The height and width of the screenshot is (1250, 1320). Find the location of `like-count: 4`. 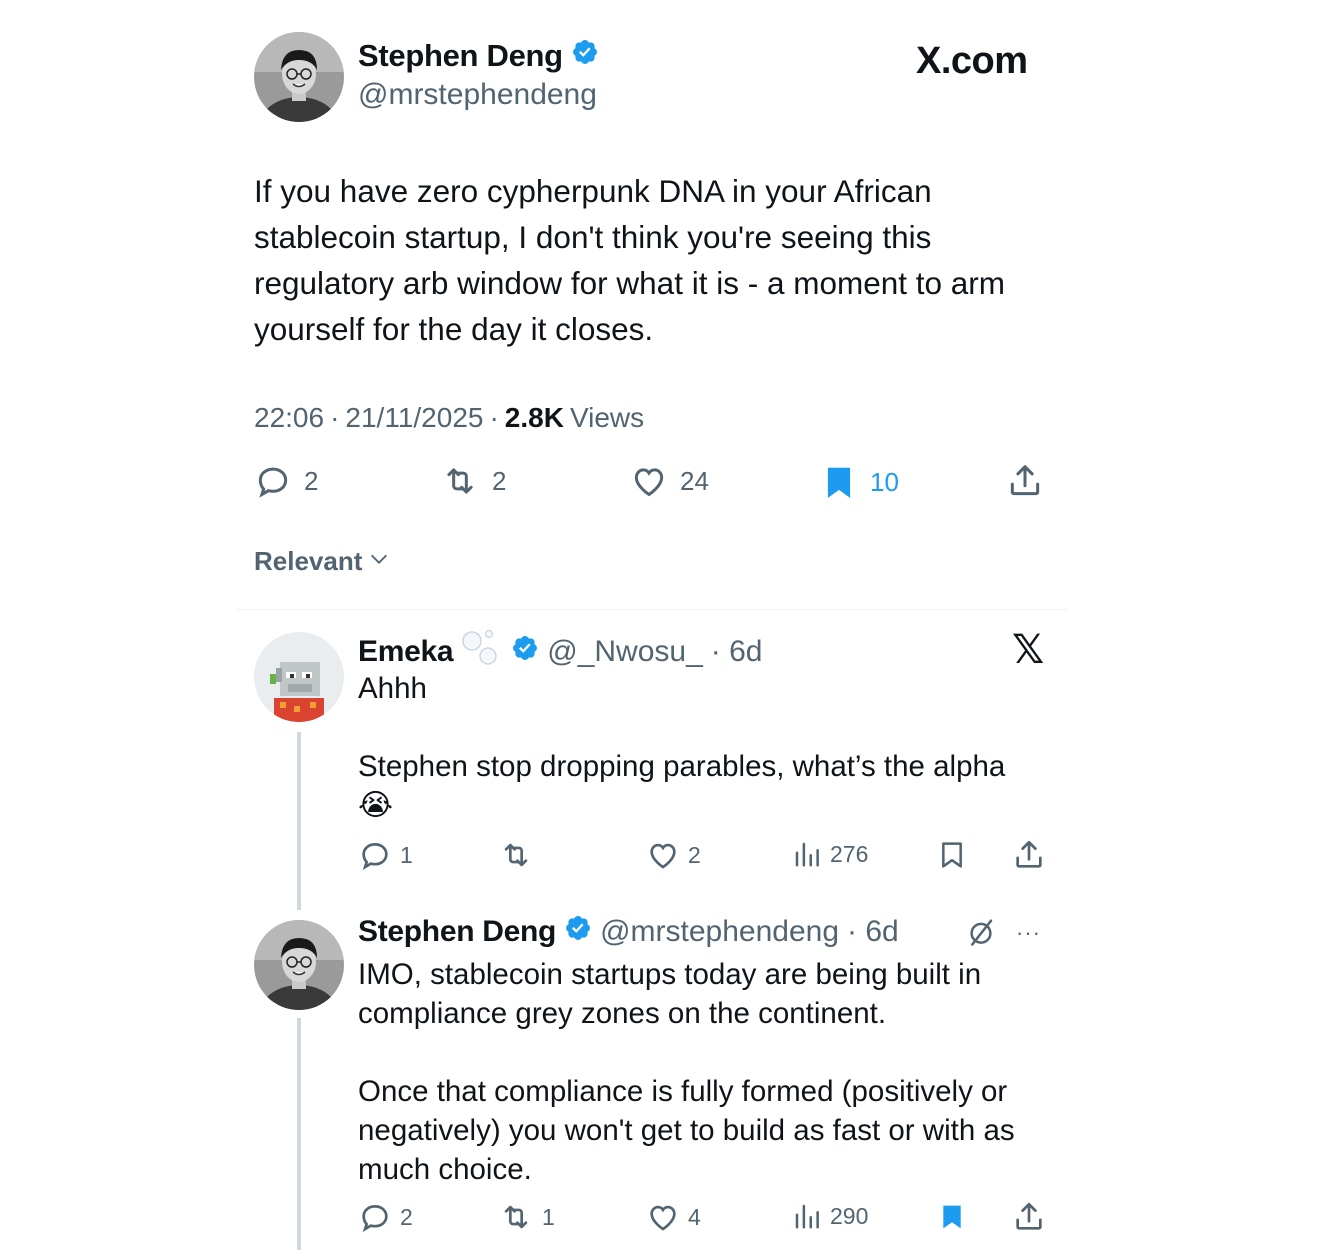

like-count: 4 is located at coordinates (694, 1216).